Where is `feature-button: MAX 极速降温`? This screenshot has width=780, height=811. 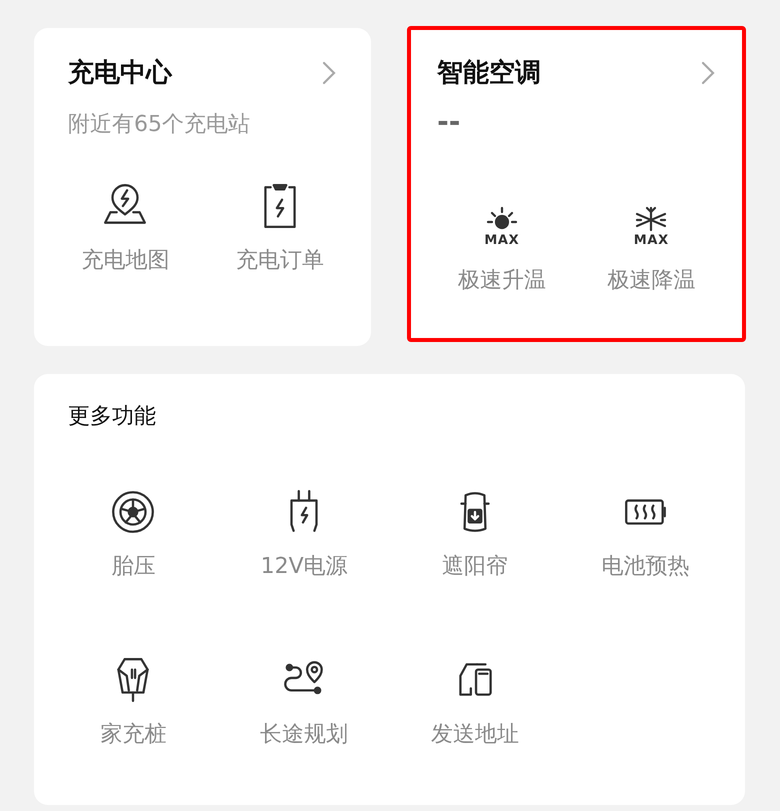 feature-button: MAX 极速降温 is located at coordinates (651, 246).